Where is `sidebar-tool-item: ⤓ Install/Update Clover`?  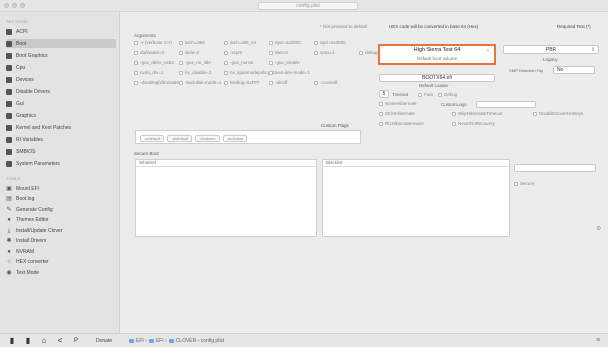 sidebar-tool-item: ⤓ Install/Update Clover is located at coordinates (61, 230).